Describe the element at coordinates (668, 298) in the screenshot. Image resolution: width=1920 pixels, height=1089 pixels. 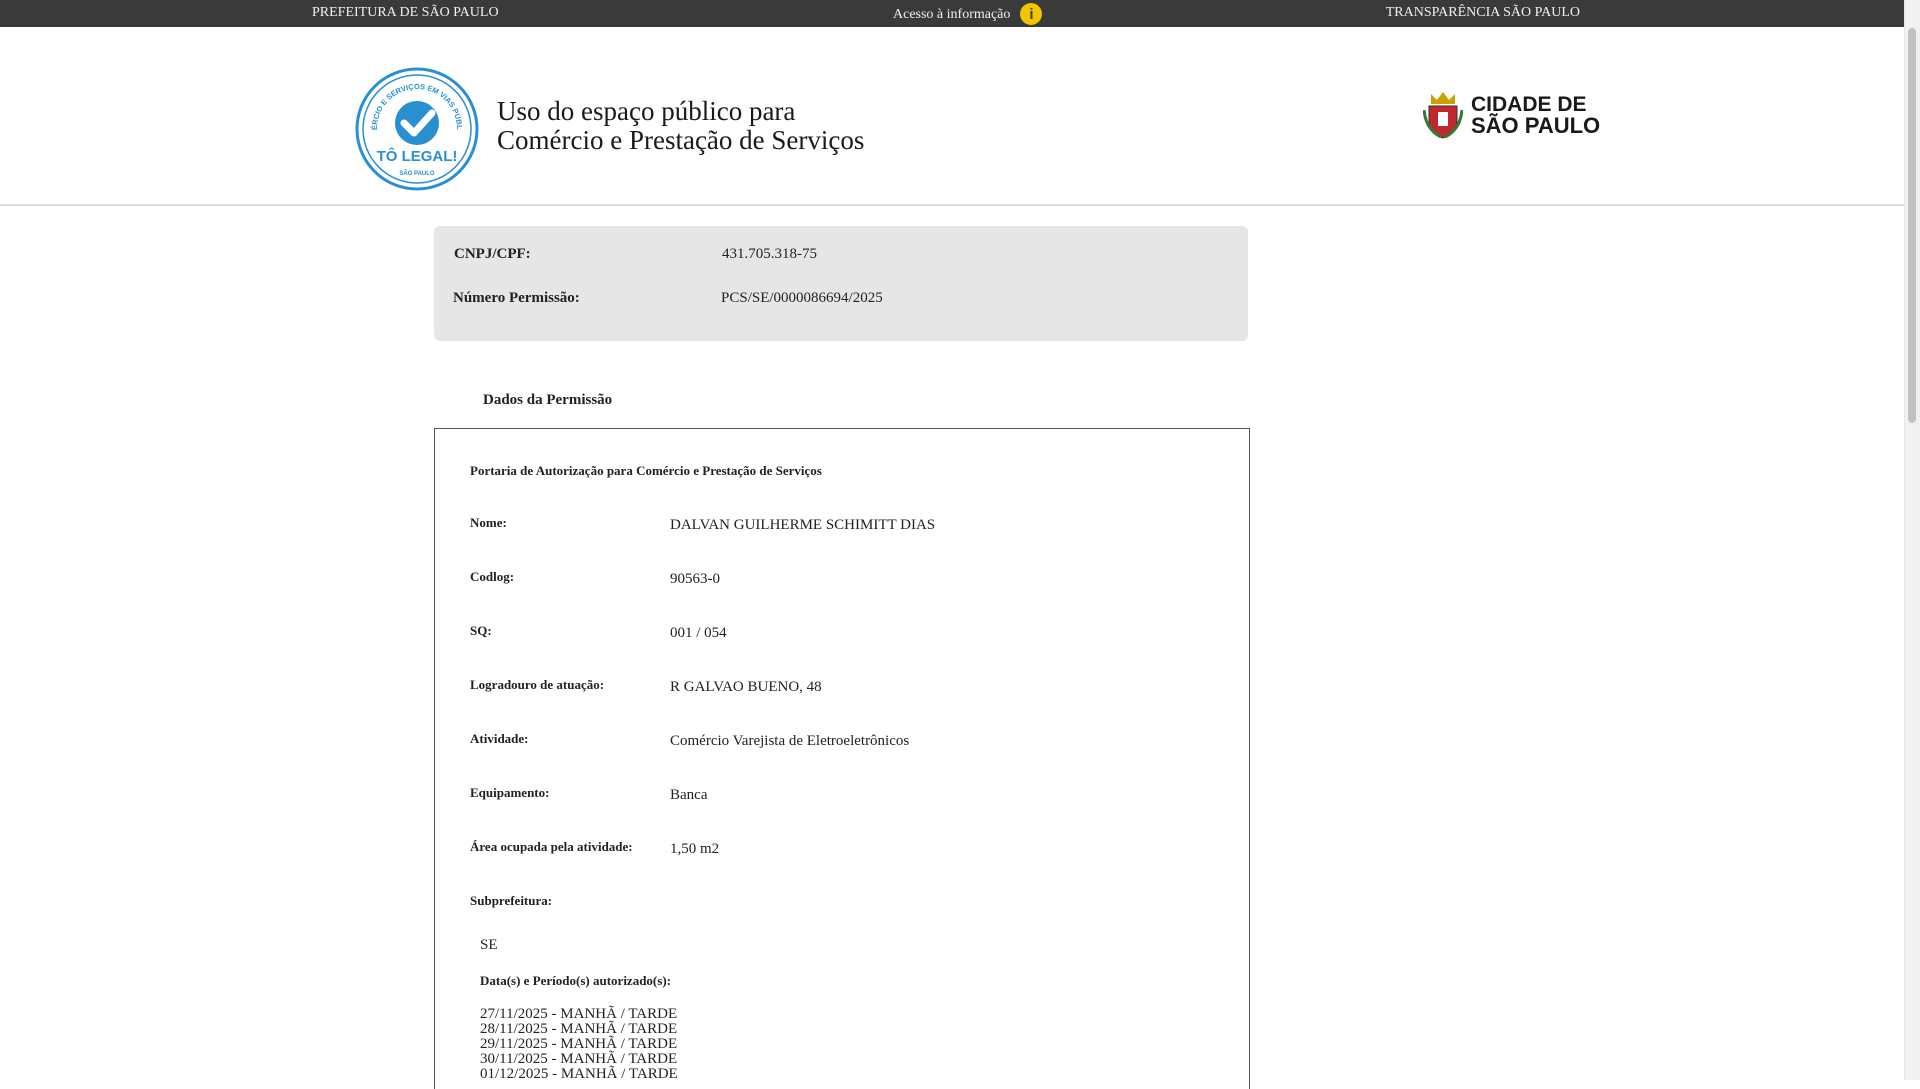
I see `permissao-row: Número Permissão: PCS/SE/0000086694/2025` at that location.